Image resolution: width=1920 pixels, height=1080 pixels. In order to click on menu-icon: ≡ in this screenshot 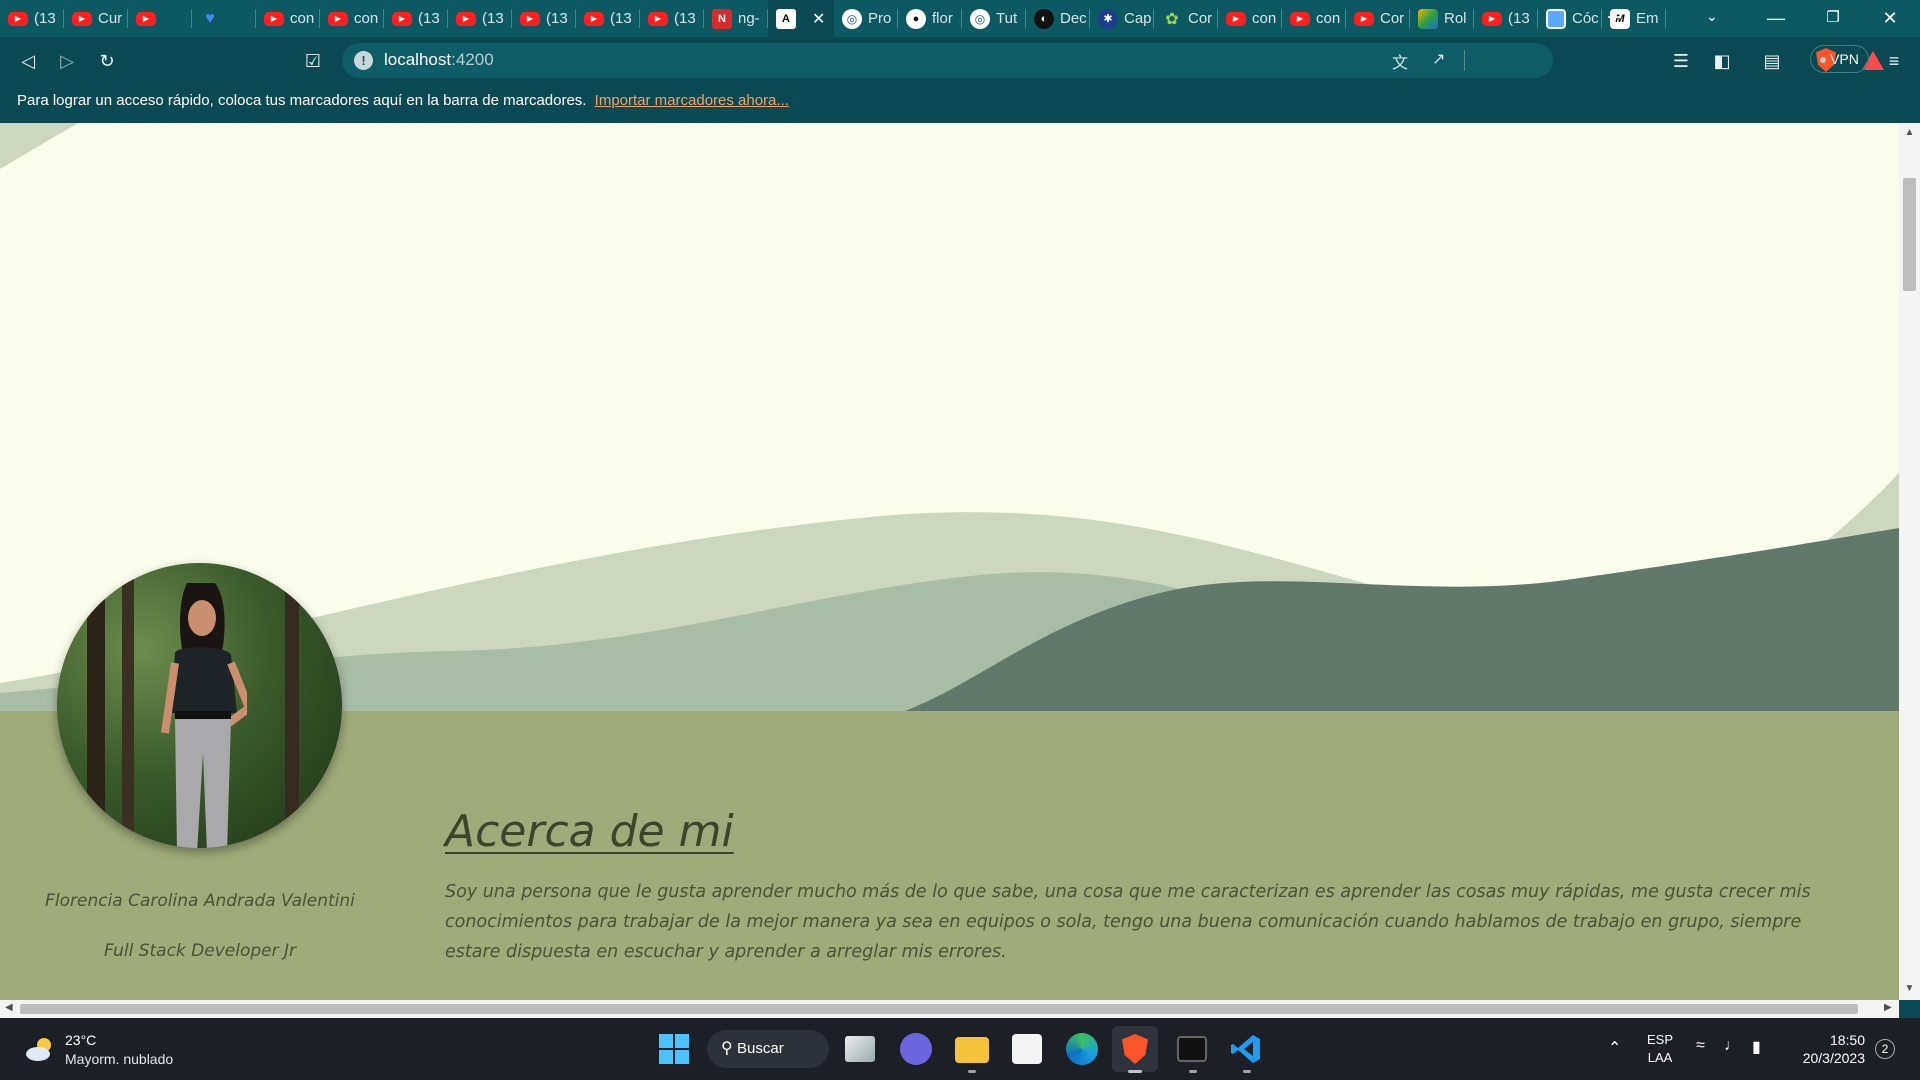, I will do `click(1894, 61)`.